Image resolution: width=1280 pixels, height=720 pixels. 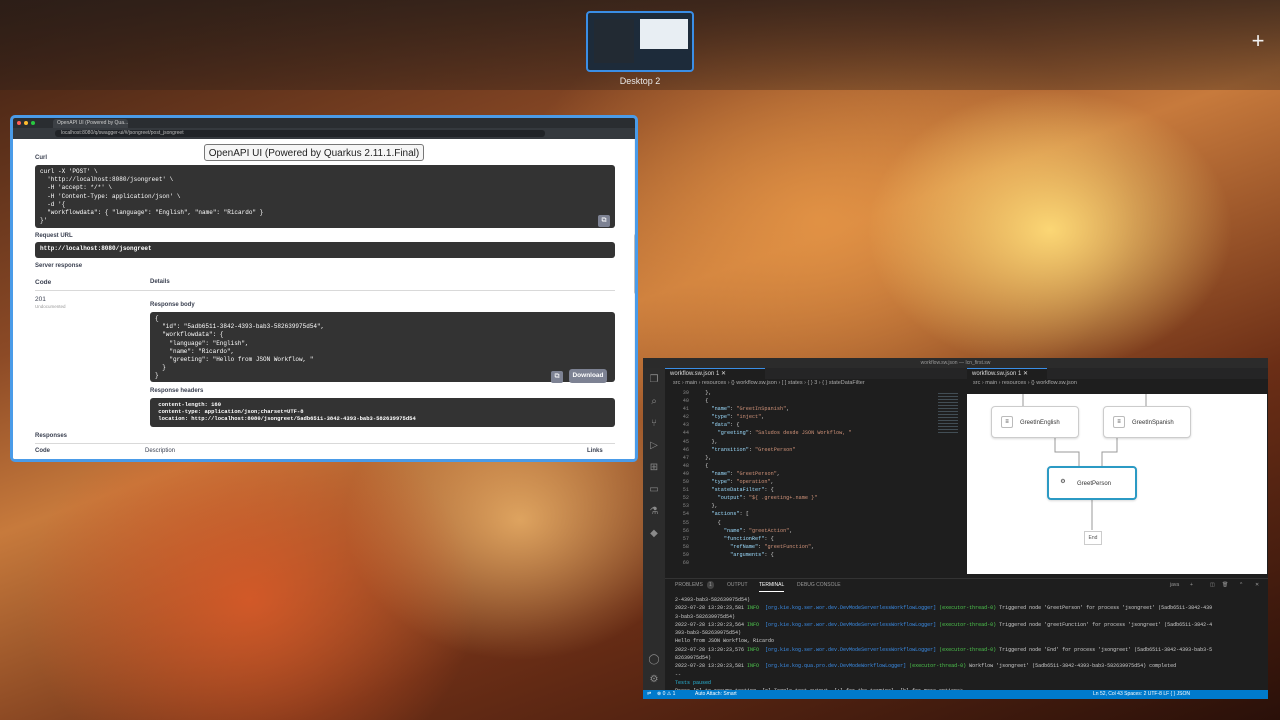 What do you see at coordinates (742, 490) in the screenshot?
I see `code-line: "stateDataFilter": {` at bounding box center [742, 490].